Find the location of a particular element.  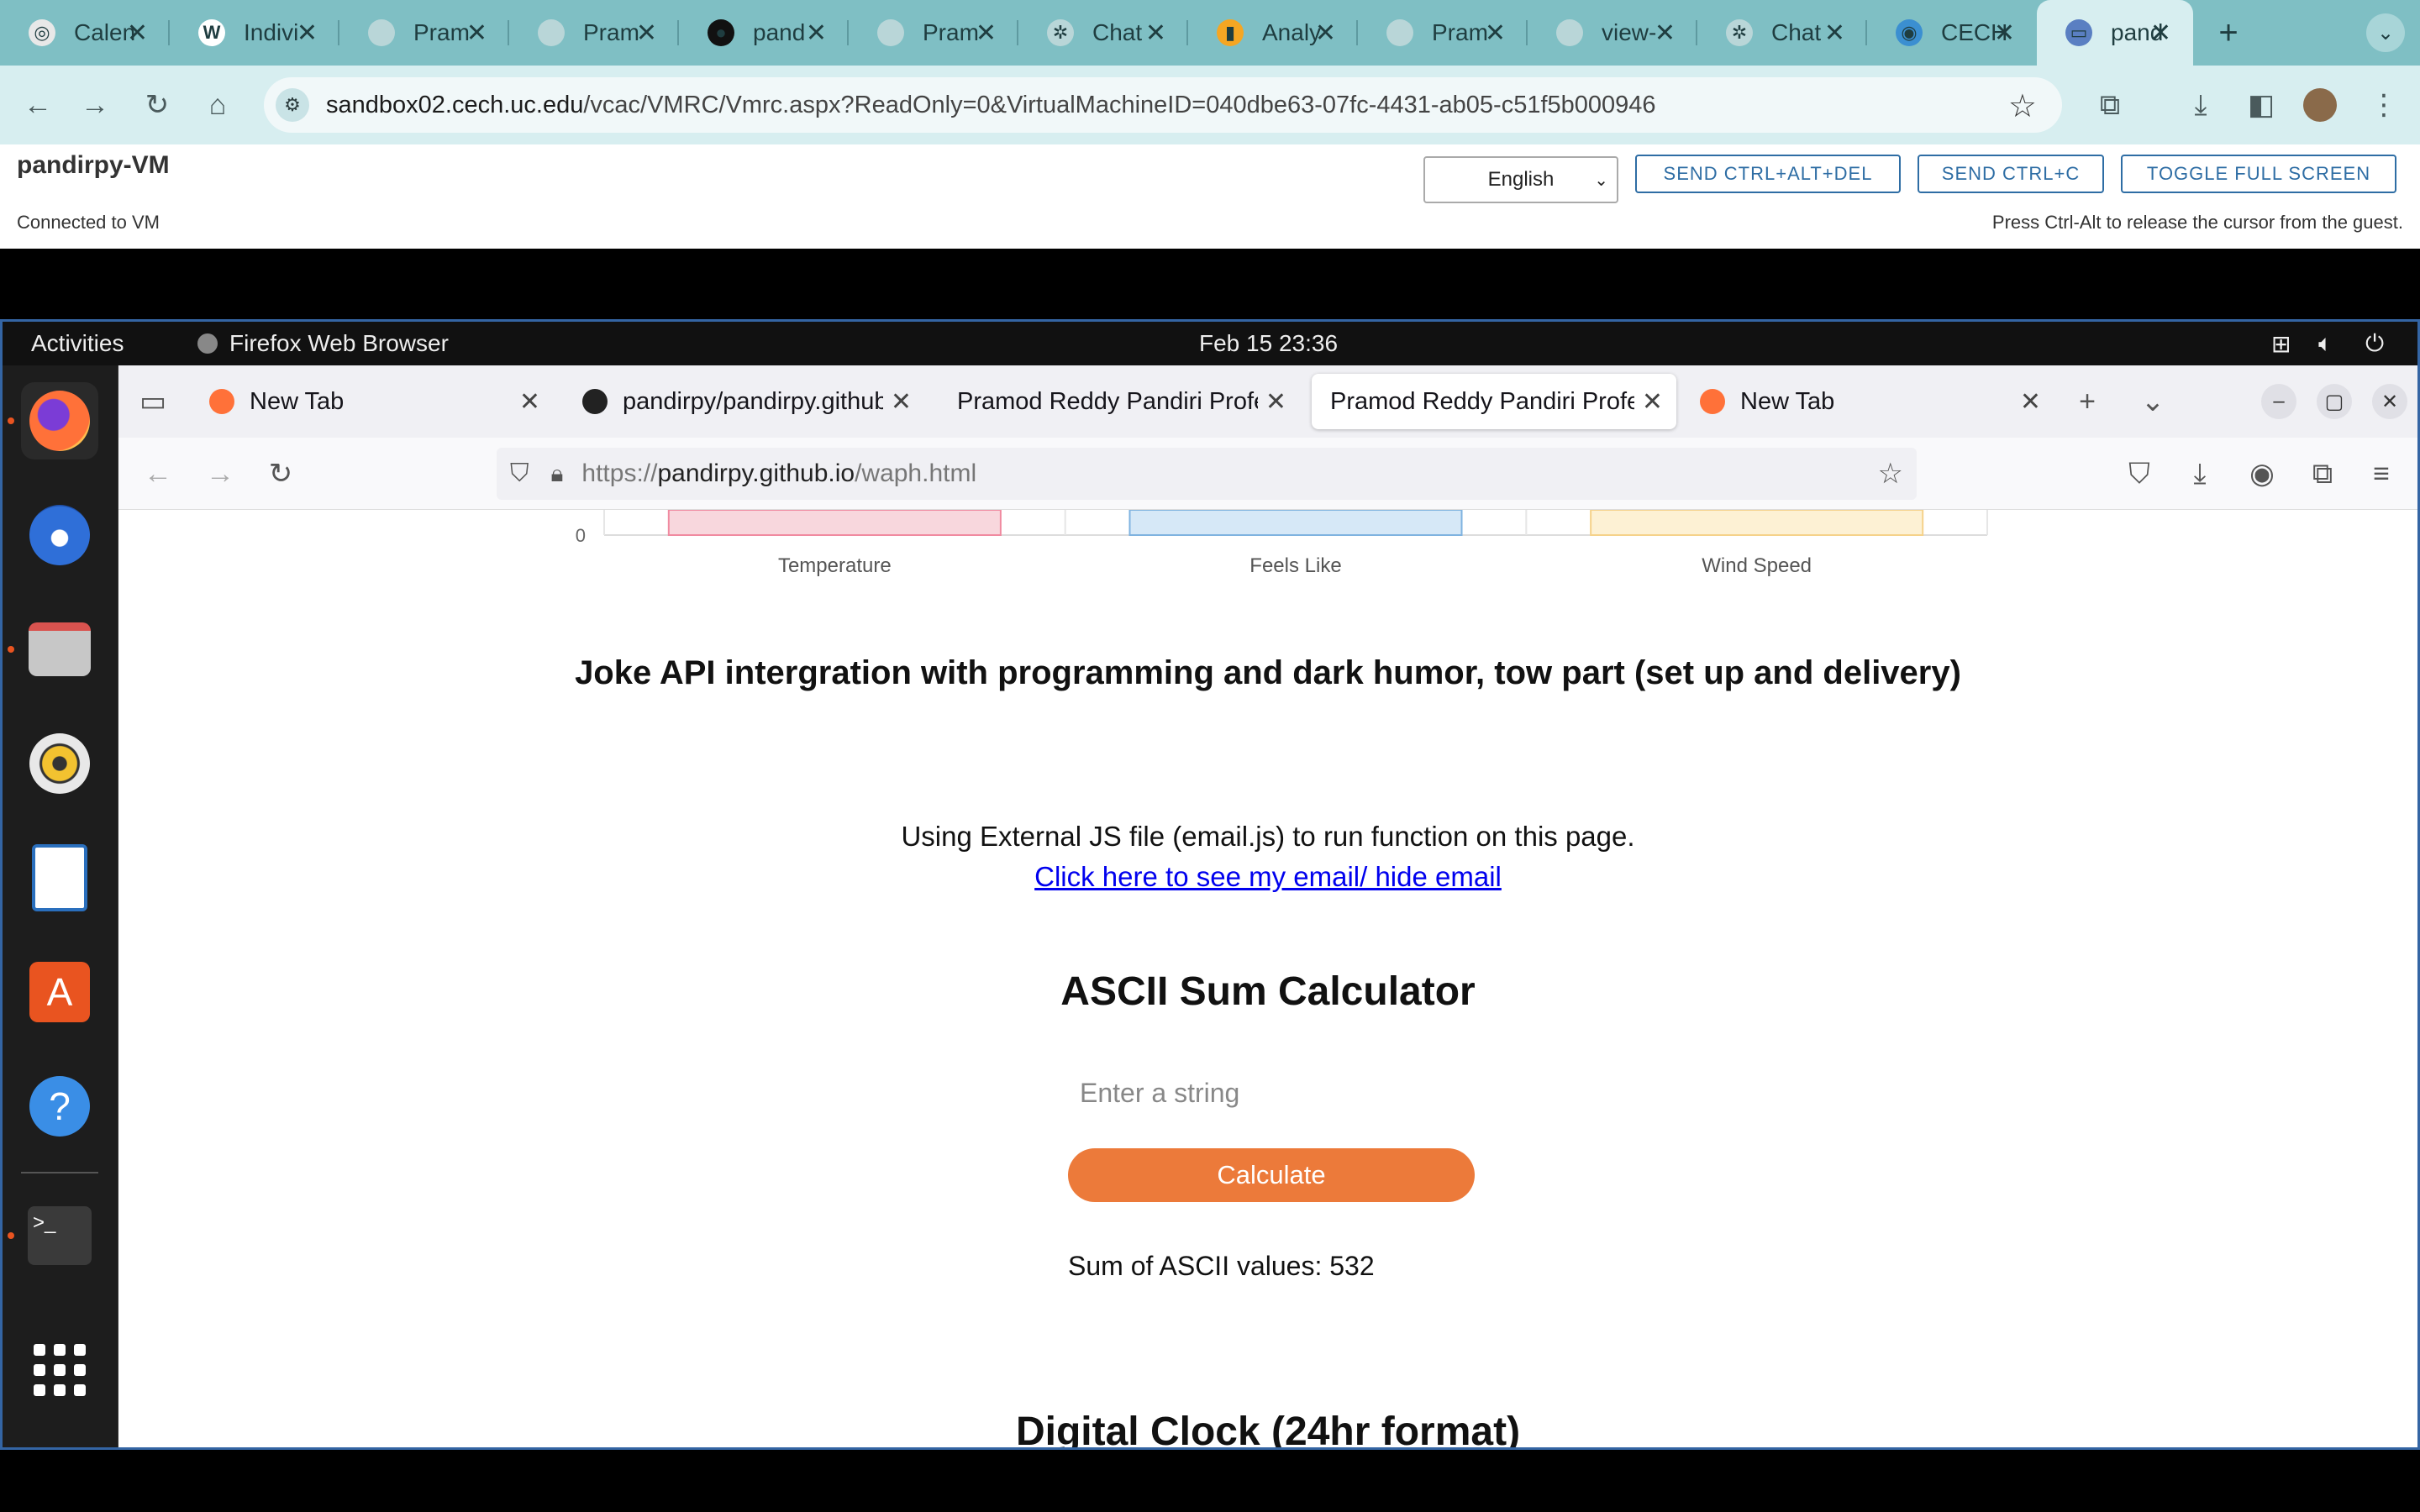

site-settings-icon: ⚙ is located at coordinates (292, 105).